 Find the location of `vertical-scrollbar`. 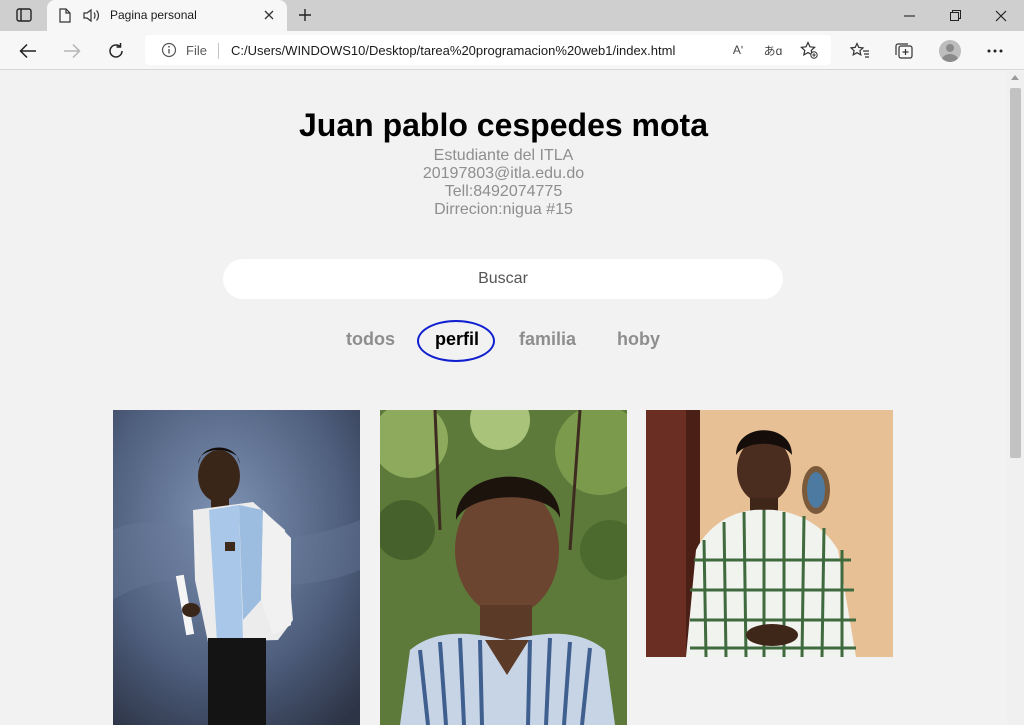

vertical-scrollbar is located at coordinates (1015, 398).